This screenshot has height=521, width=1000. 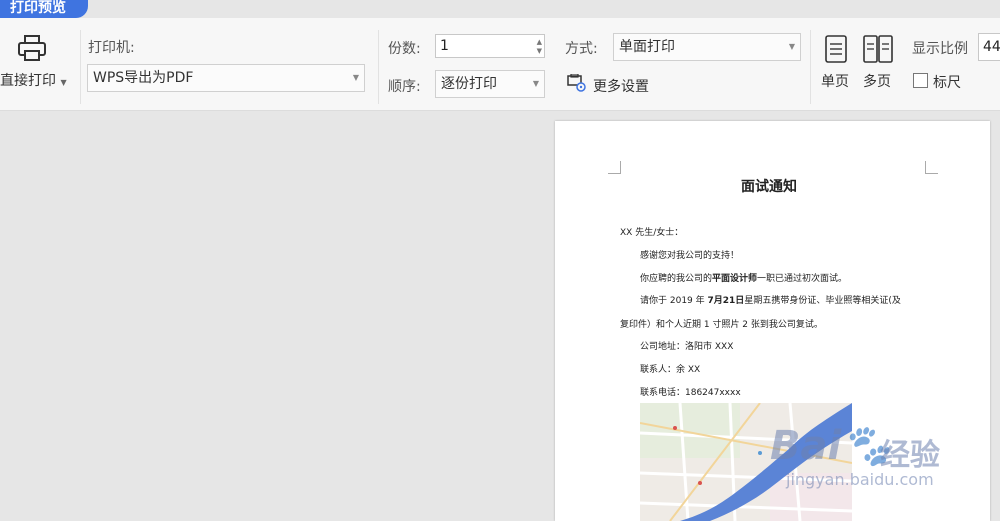 I want to click on contact-phone: 联系电话：186247xxxx, so click(x=690, y=393).